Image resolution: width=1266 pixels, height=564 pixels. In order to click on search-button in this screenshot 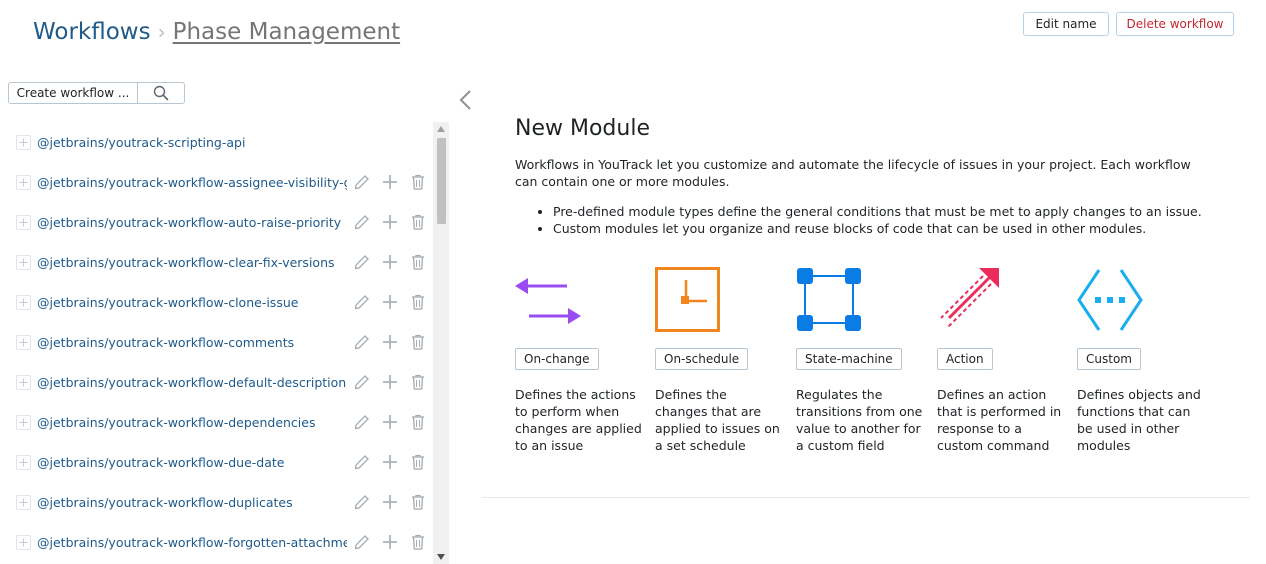, I will do `click(161, 93)`.